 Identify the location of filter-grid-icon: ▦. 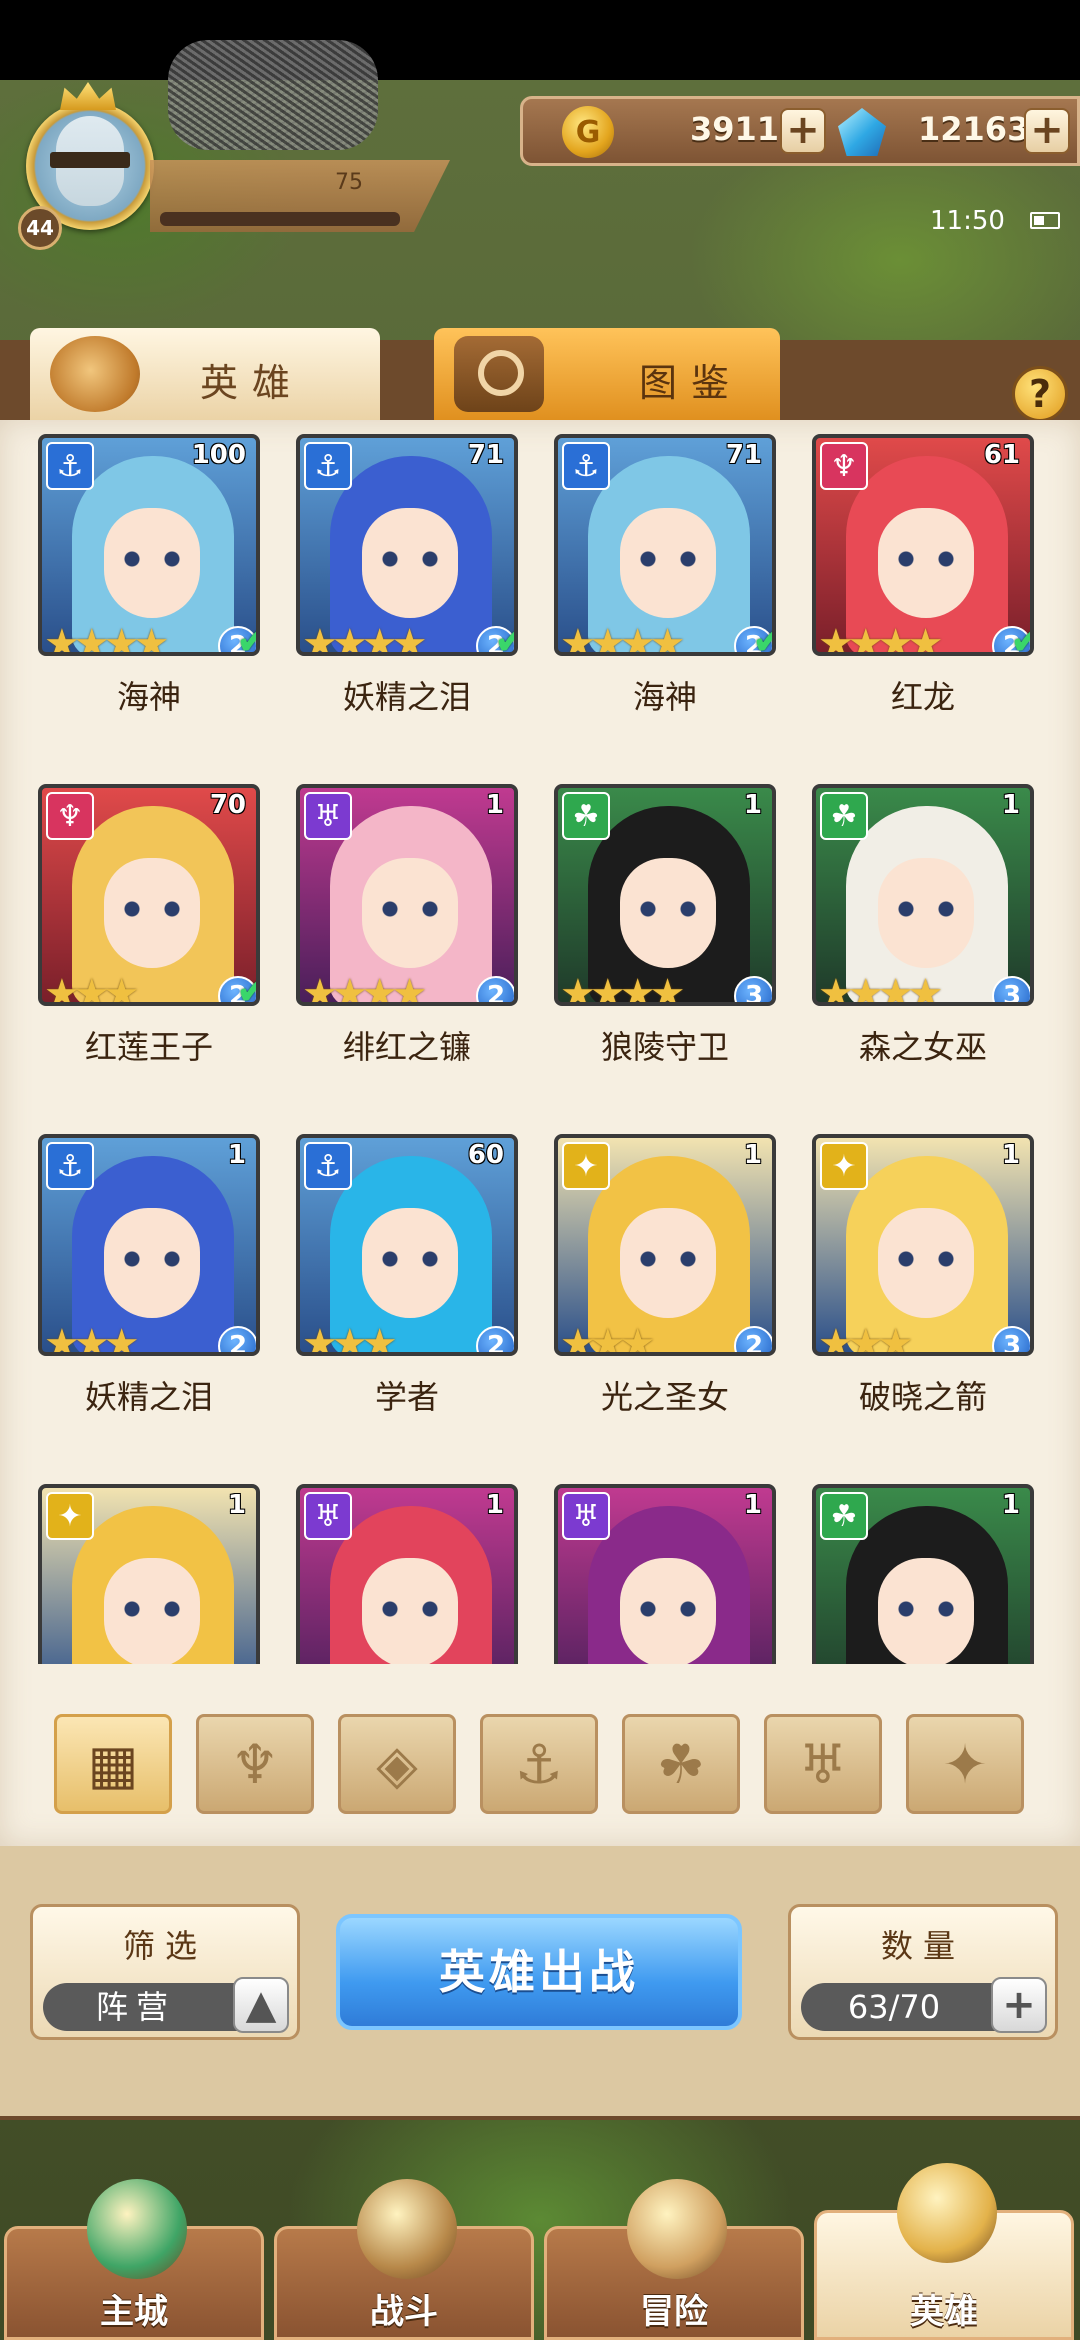
(113, 1764).